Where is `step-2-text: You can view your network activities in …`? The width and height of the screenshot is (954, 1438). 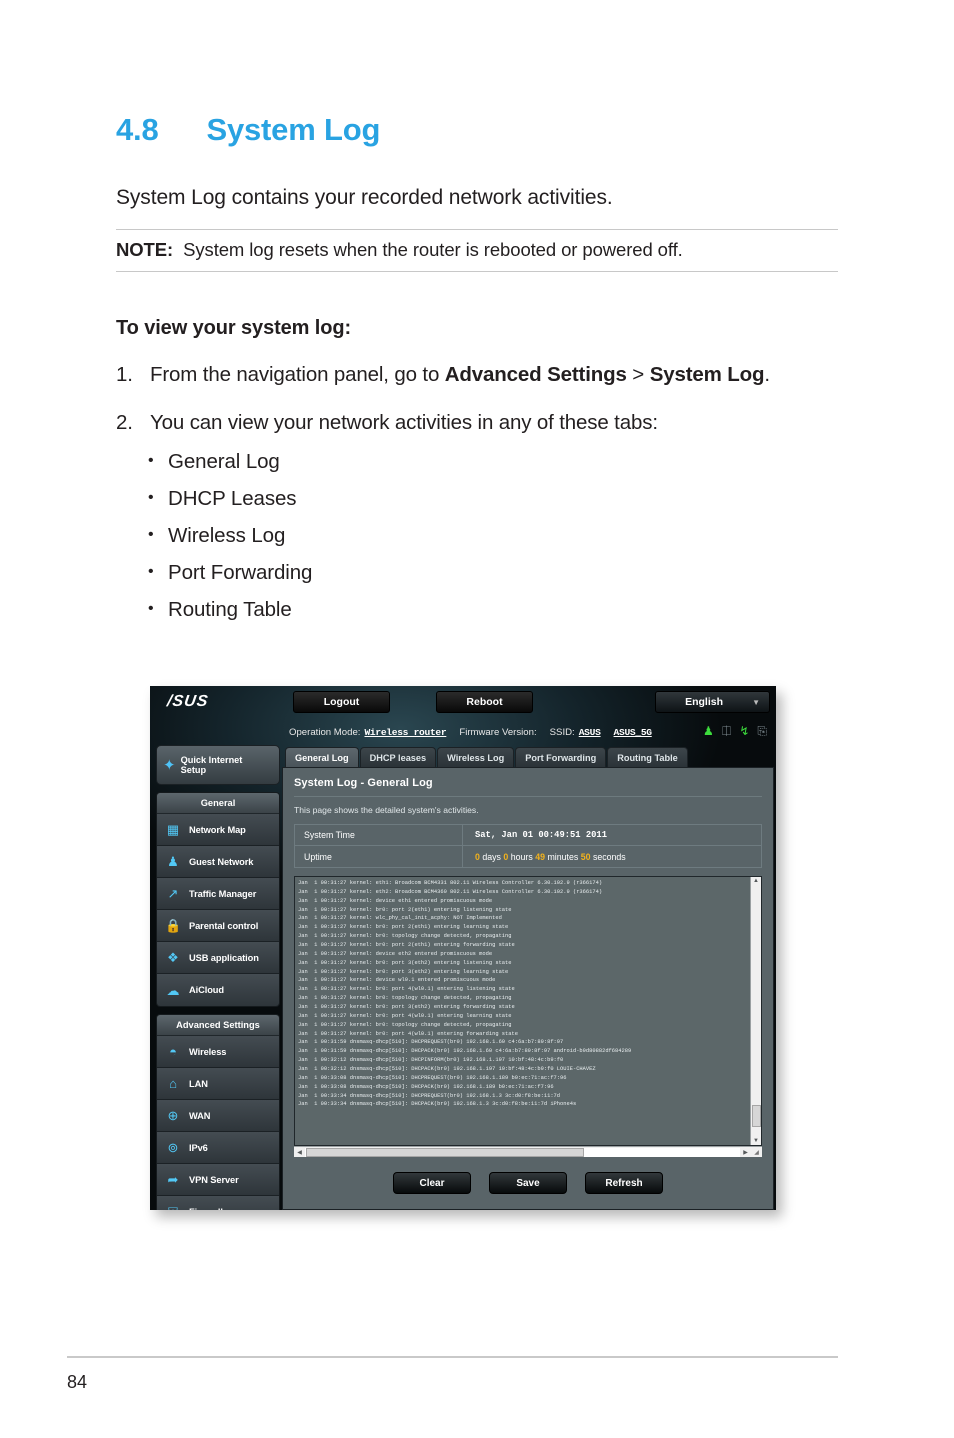
step-2-text: You can view your network activities in … is located at coordinates (404, 423).